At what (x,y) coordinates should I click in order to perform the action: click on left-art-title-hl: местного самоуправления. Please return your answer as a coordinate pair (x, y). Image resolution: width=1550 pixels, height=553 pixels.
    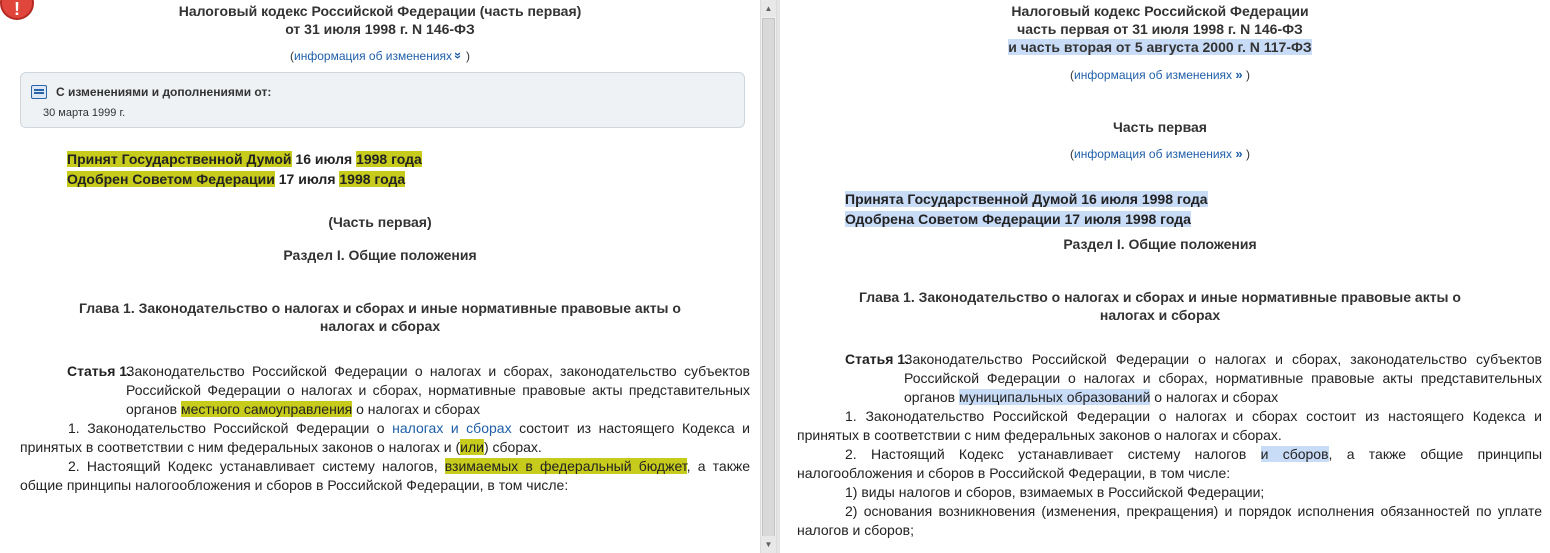
    Looking at the image, I should click on (267, 409).